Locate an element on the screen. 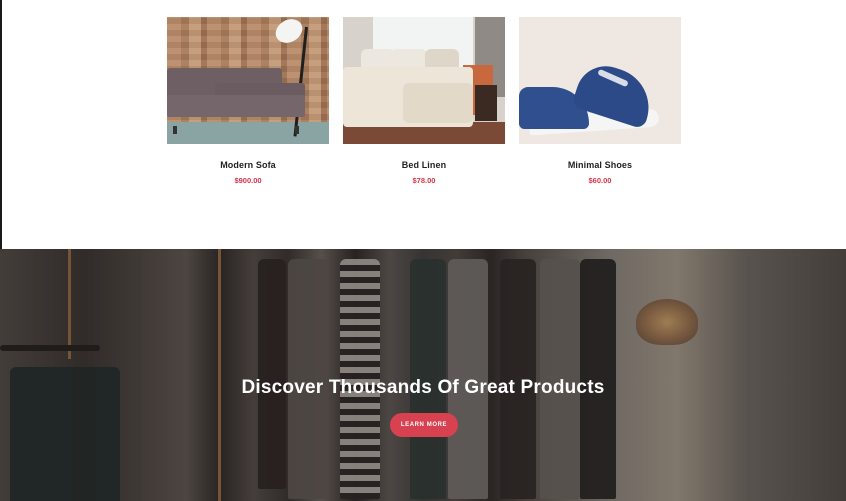 The width and height of the screenshot is (846, 501). product-image-sofa is located at coordinates (248, 80).